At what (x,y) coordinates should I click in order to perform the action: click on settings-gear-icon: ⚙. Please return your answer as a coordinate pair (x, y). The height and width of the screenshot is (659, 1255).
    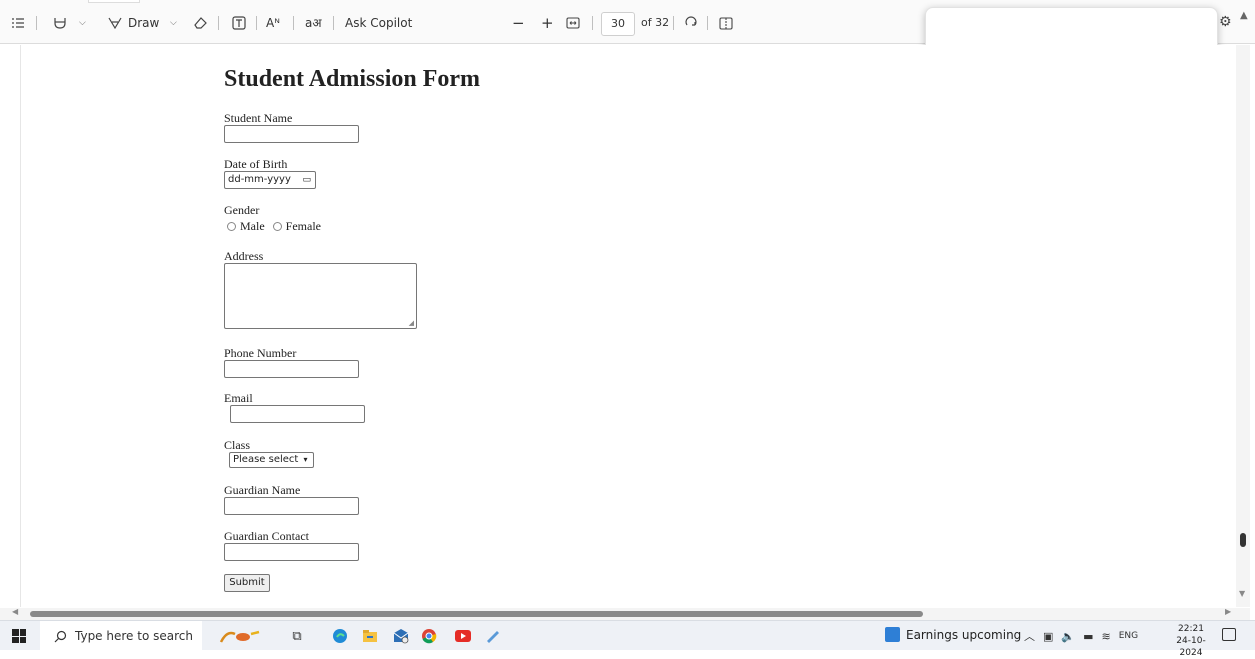
    Looking at the image, I should click on (1225, 22).